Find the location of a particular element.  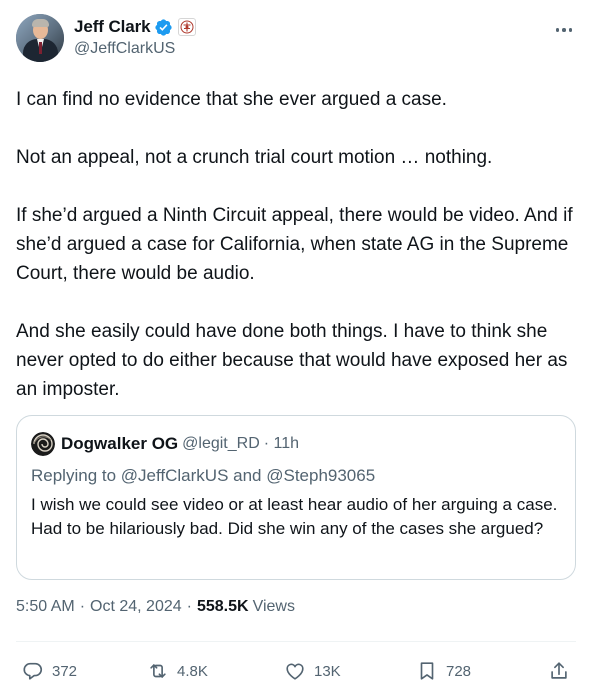

repost-icon is located at coordinates (158, 671).